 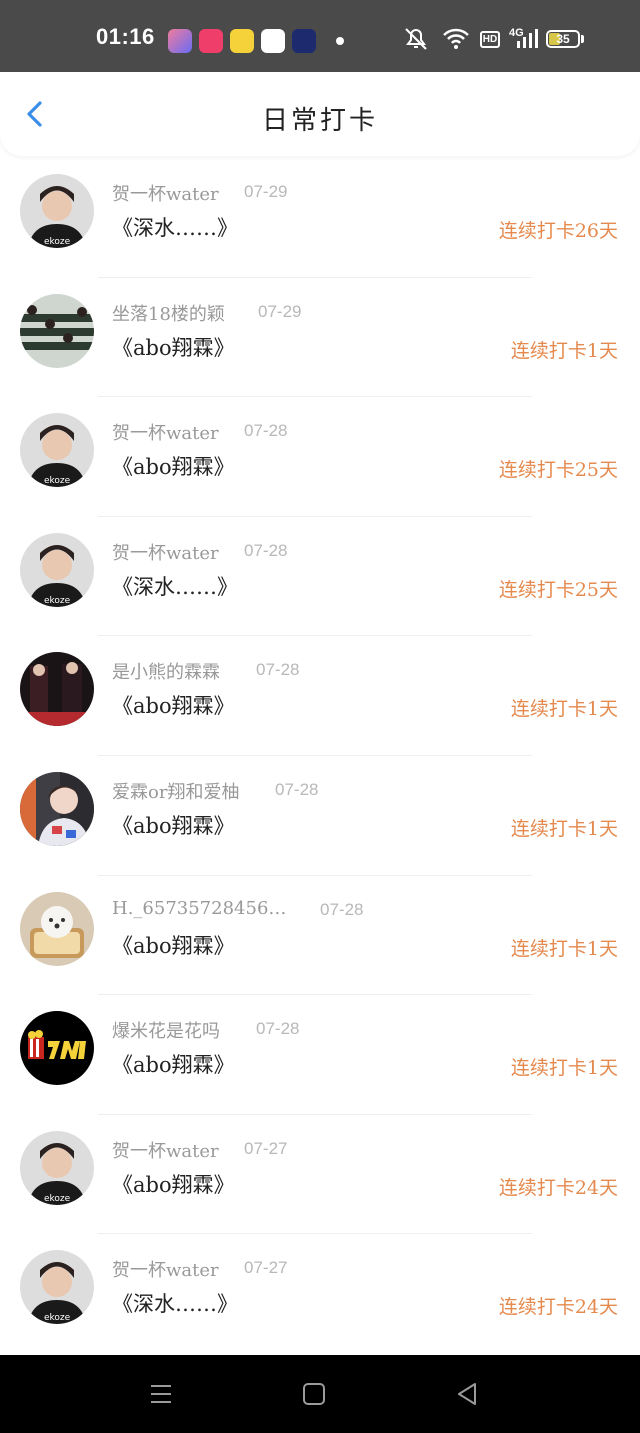 I want to click on list-item: ekoze 贺一杯water 07-28 《abo翔霖》 连续打卡25天, so click(x=320, y=457).